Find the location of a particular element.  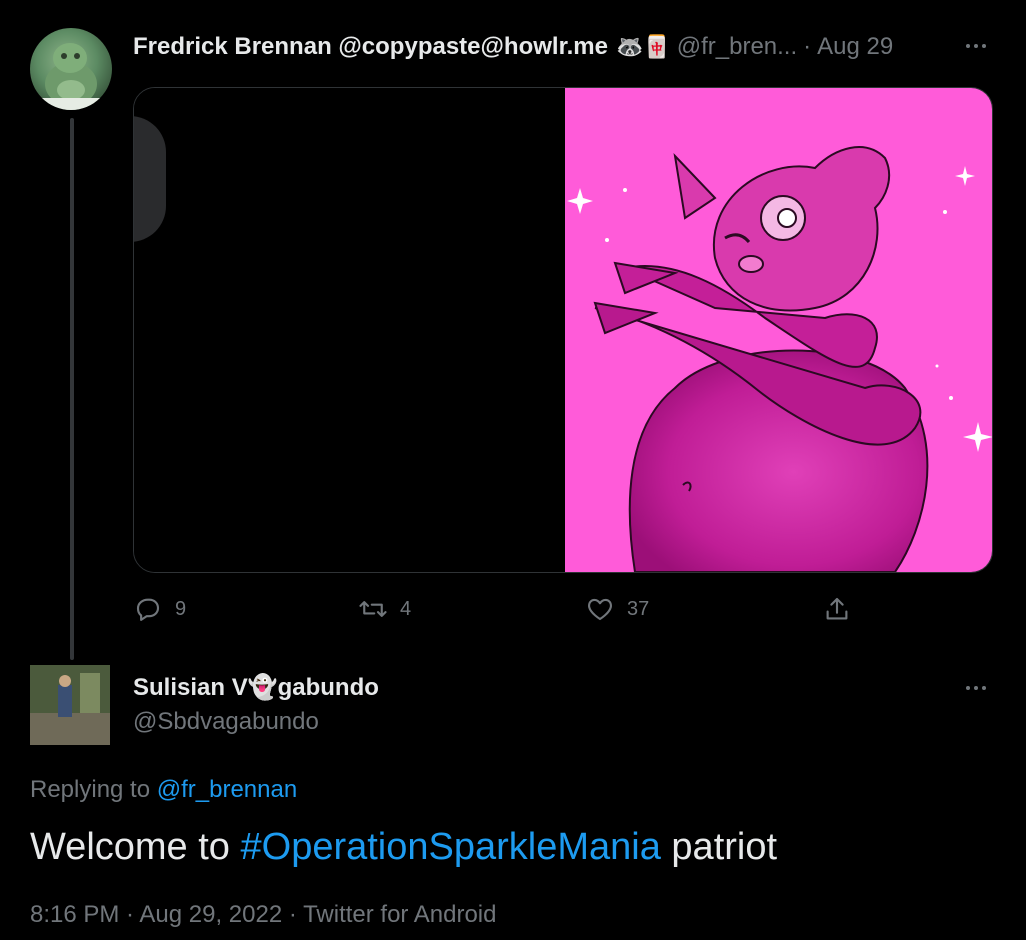

reply-button: 9 is located at coordinates (159, 609).